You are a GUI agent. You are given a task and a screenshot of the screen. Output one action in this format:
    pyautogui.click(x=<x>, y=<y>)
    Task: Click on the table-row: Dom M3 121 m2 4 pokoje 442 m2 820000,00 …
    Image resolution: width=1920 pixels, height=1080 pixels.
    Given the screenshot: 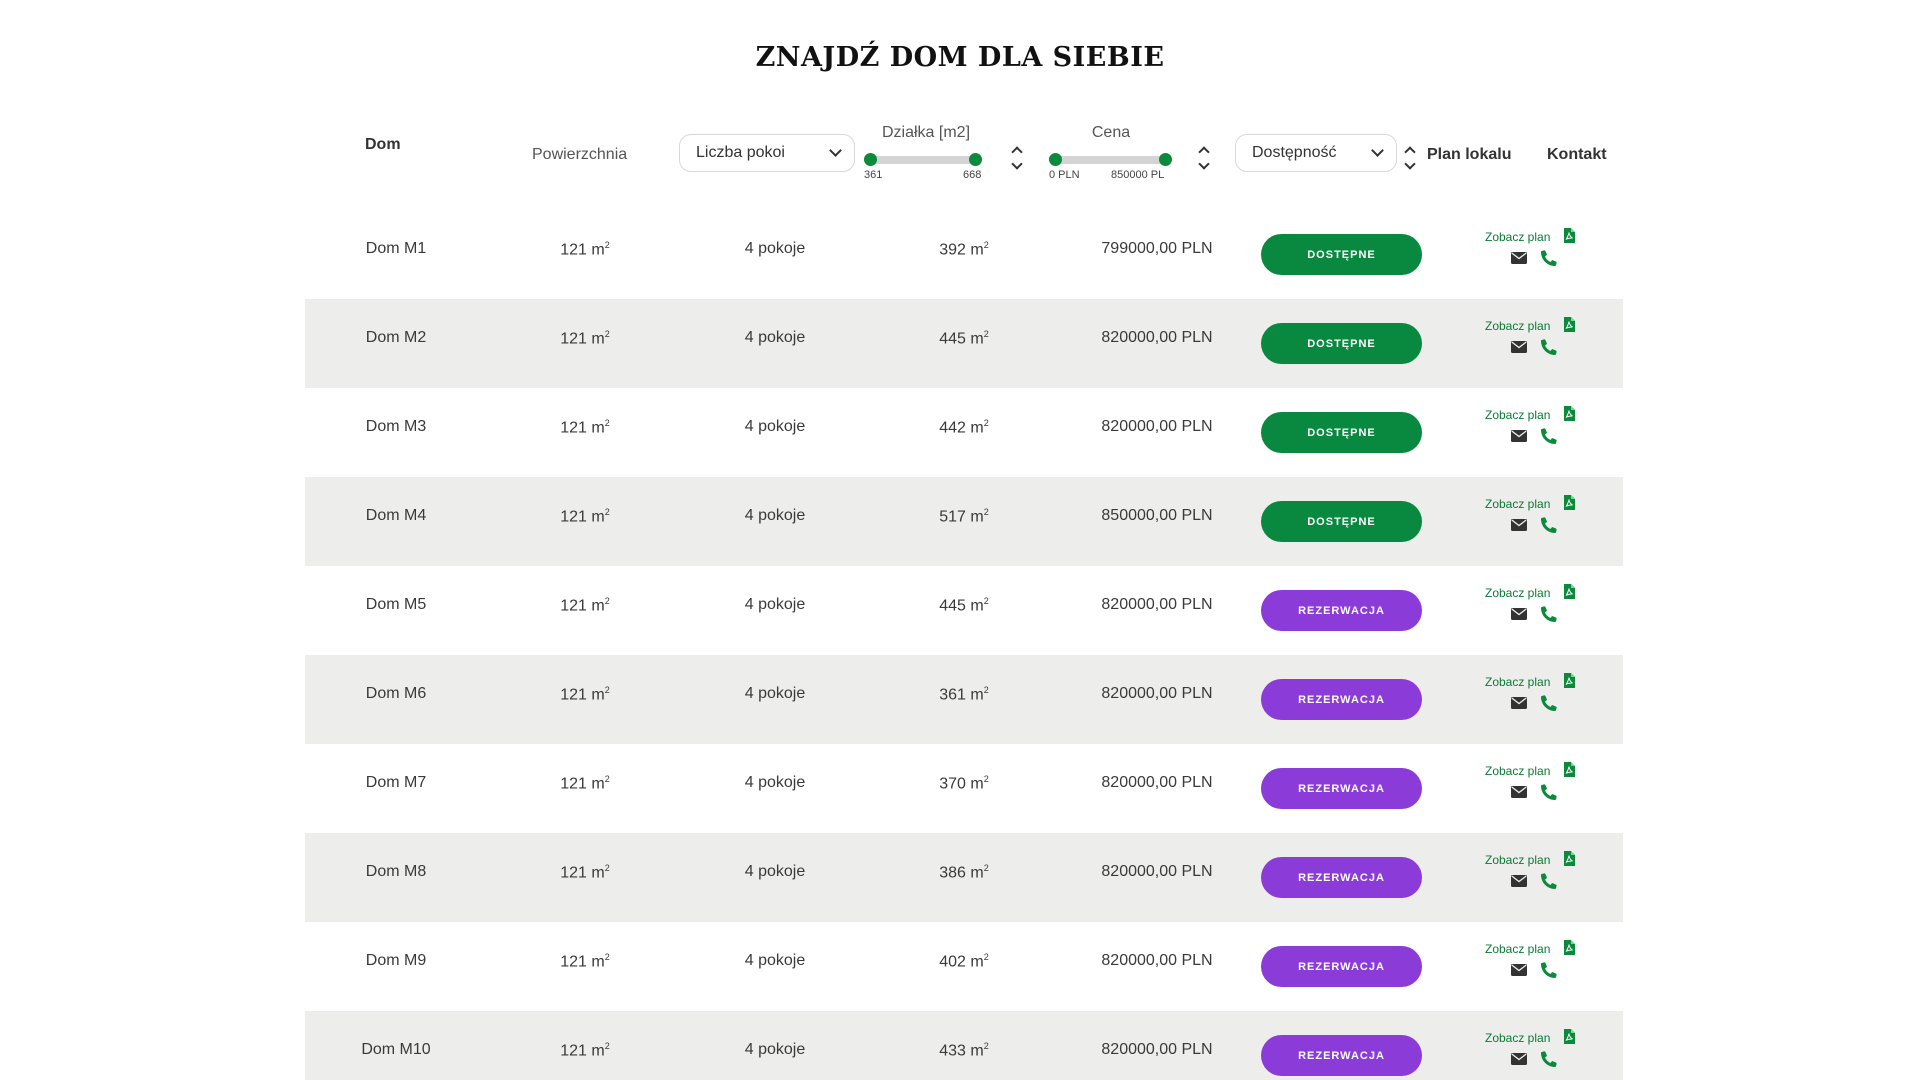 What is the action you would take?
    pyautogui.click(x=964, y=432)
    